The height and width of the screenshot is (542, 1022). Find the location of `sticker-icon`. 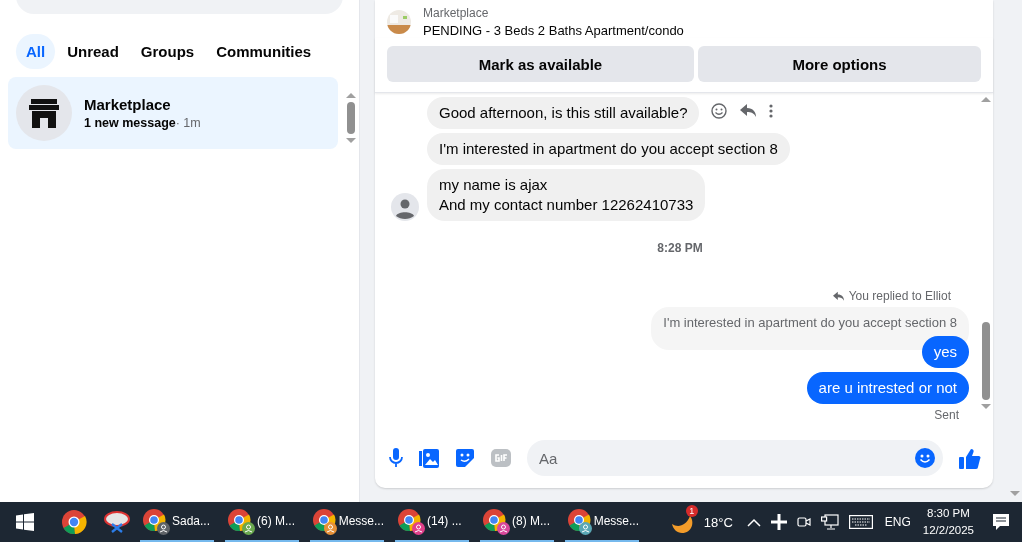

sticker-icon is located at coordinates (465, 458).